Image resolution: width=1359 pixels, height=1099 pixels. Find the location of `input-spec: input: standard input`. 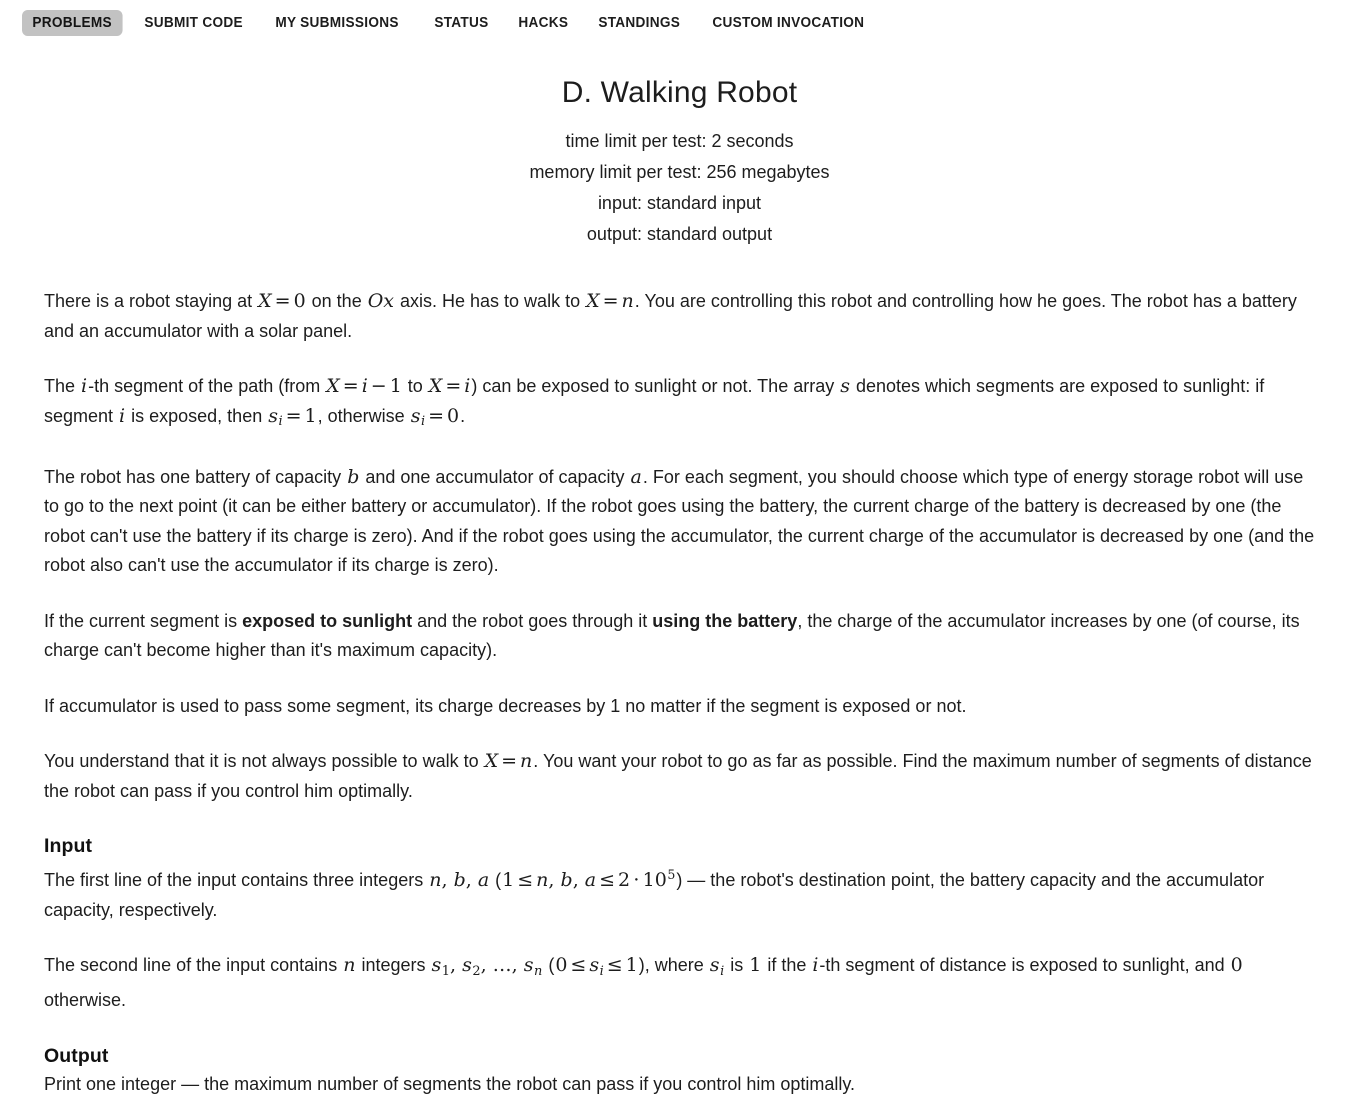

input-spec: input: standard input is located at coordinates (679, 203).